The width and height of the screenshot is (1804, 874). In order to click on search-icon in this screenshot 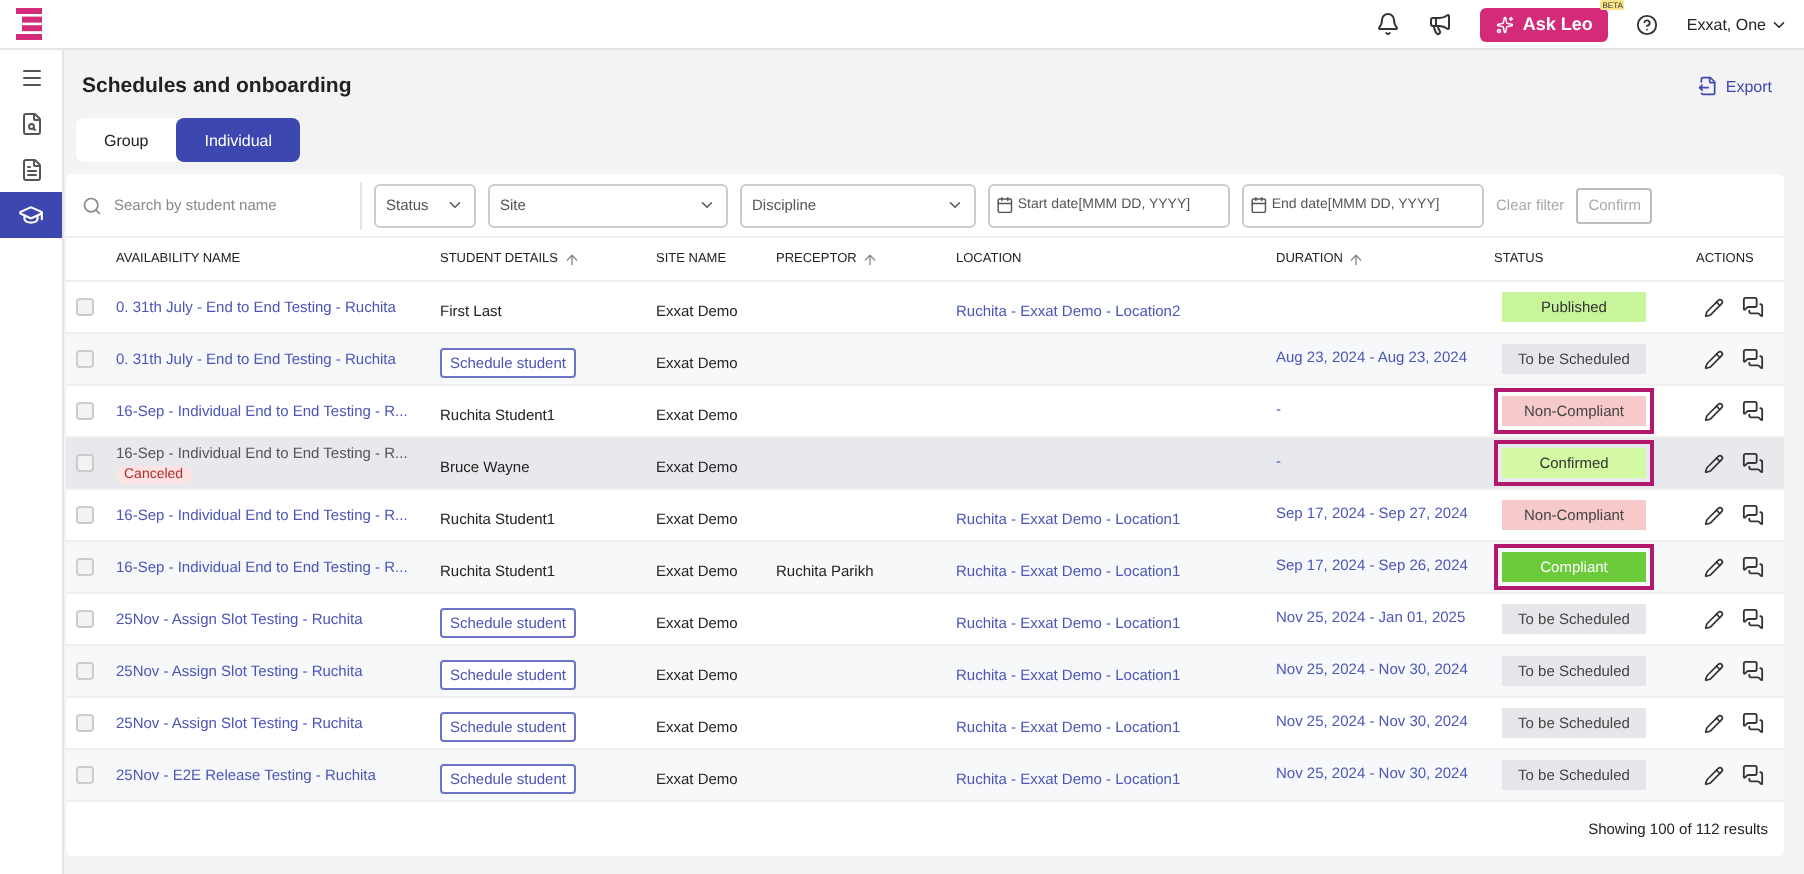, I will do `click(92, 205)`.